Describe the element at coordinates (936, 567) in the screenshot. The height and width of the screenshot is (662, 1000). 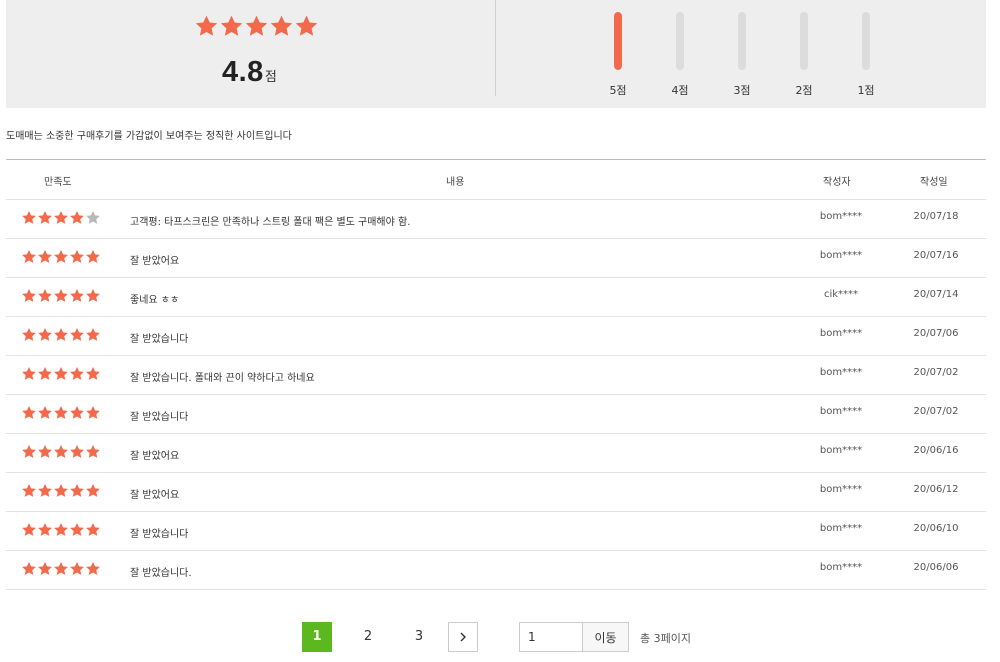
I see `review-date: 20/06/06` at that location.